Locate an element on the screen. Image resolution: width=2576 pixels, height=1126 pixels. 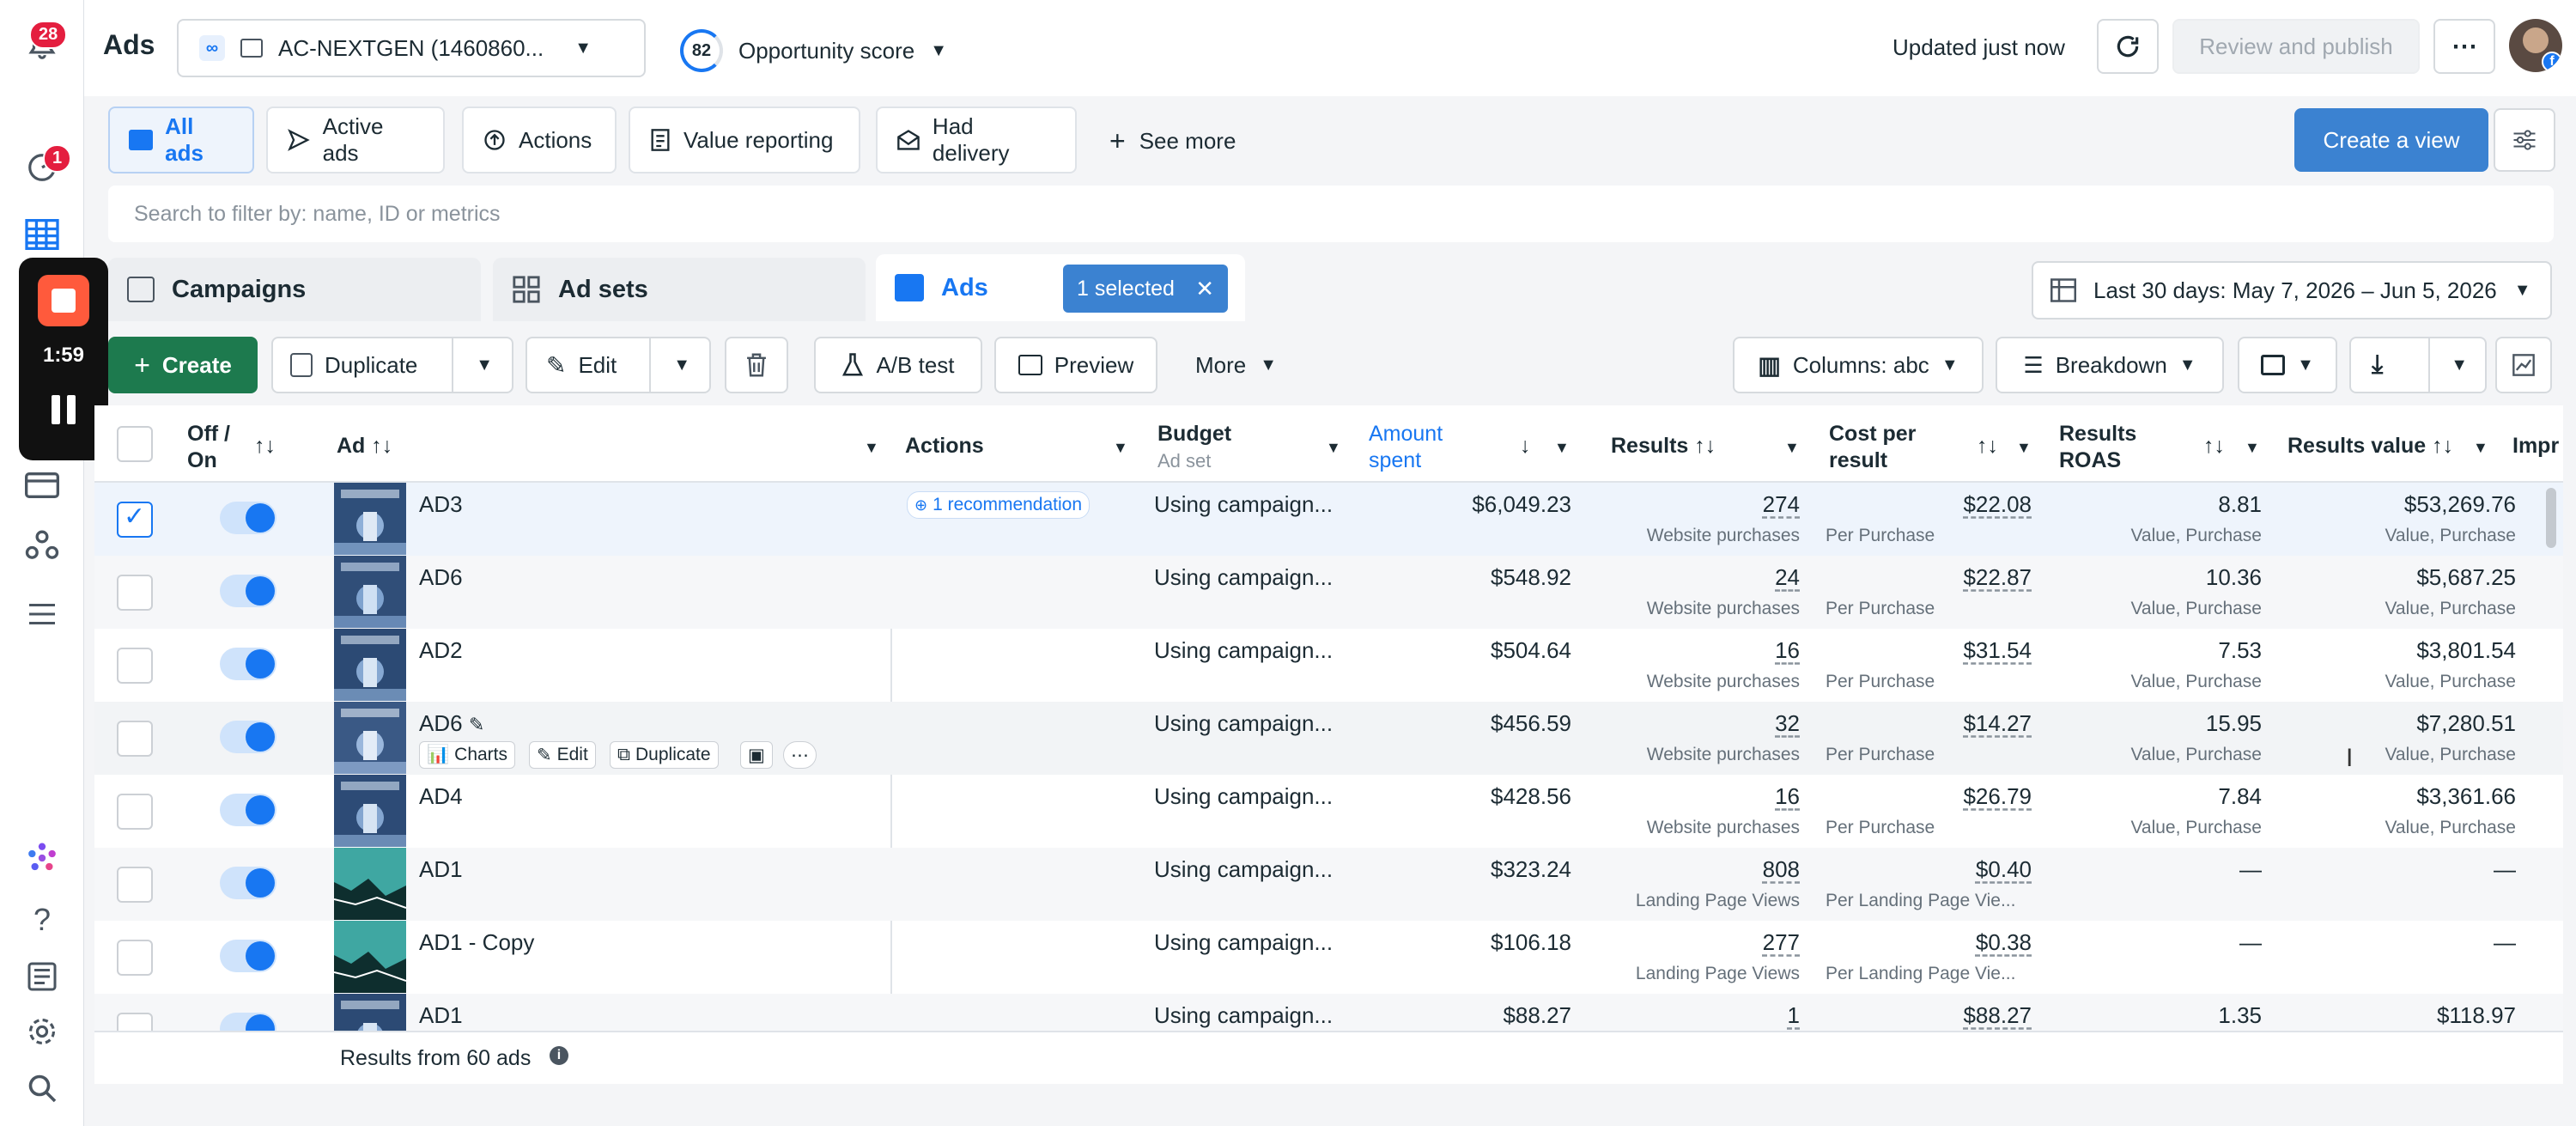
results-cell: 277 is located at coordinates (1711, 943).